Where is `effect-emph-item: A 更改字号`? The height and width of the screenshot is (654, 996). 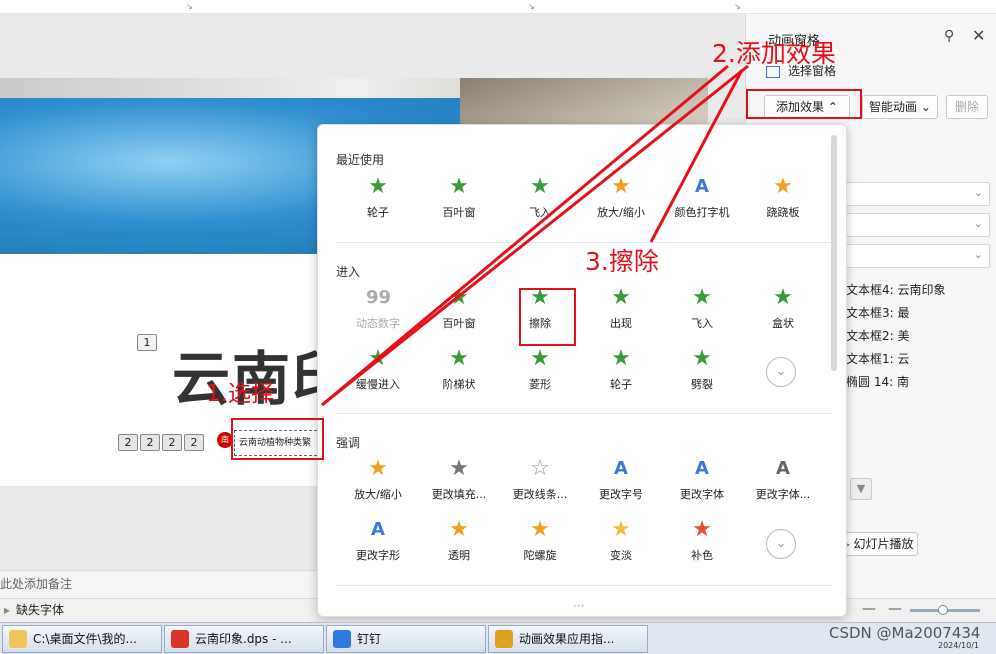
effect-emph-item: A 更改字号 is located at coordinates (621, 482).